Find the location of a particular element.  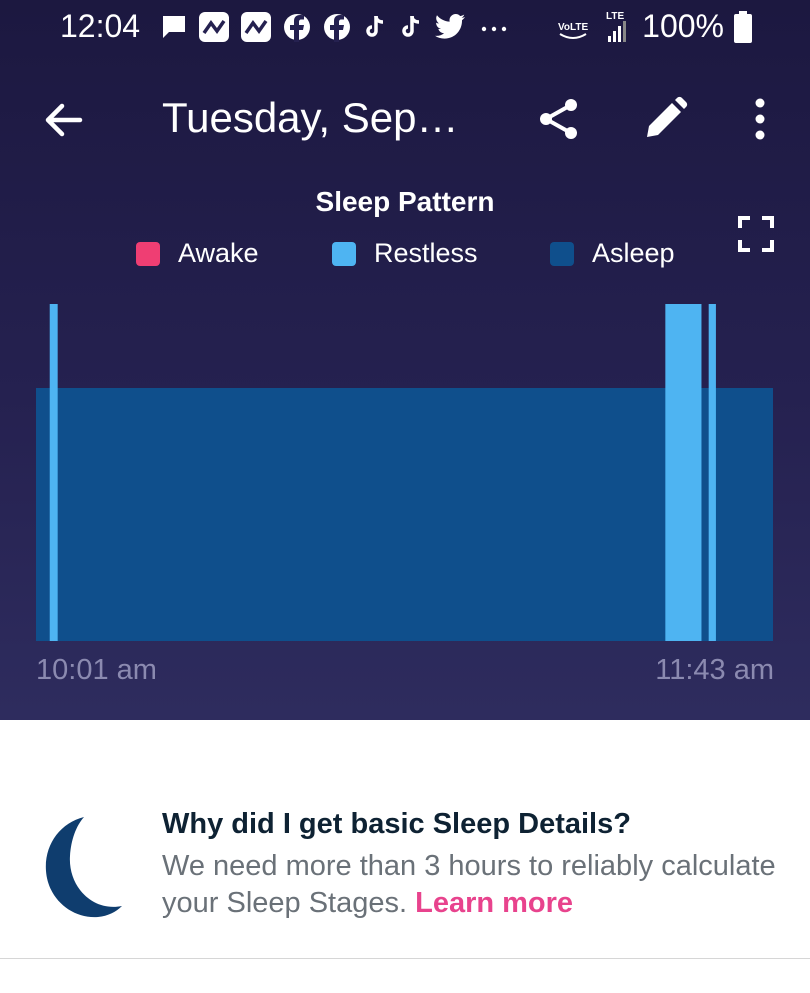

share-icon is located at coordinates (559, 119).